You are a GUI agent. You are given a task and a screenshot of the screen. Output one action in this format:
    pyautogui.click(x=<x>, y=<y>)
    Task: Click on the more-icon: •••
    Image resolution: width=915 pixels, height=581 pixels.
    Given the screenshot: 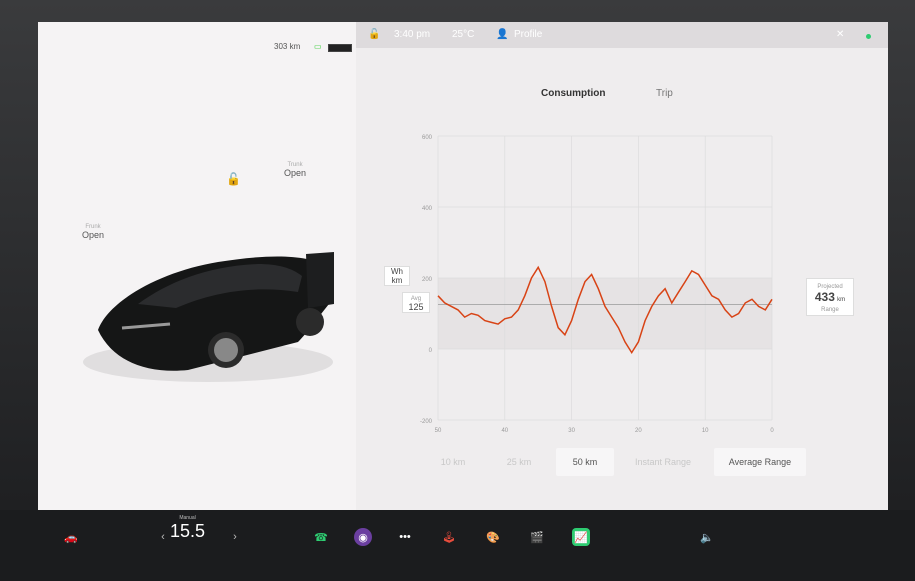 What is the action you would take?
    pyautogui.click(x=405, y=537)
    